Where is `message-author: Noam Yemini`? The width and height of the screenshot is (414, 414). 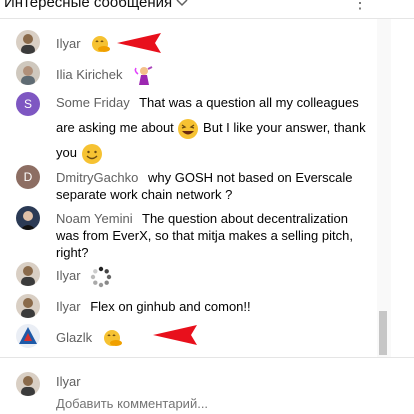
message-author: Noam Yemini is located at coordinates (94, 218).